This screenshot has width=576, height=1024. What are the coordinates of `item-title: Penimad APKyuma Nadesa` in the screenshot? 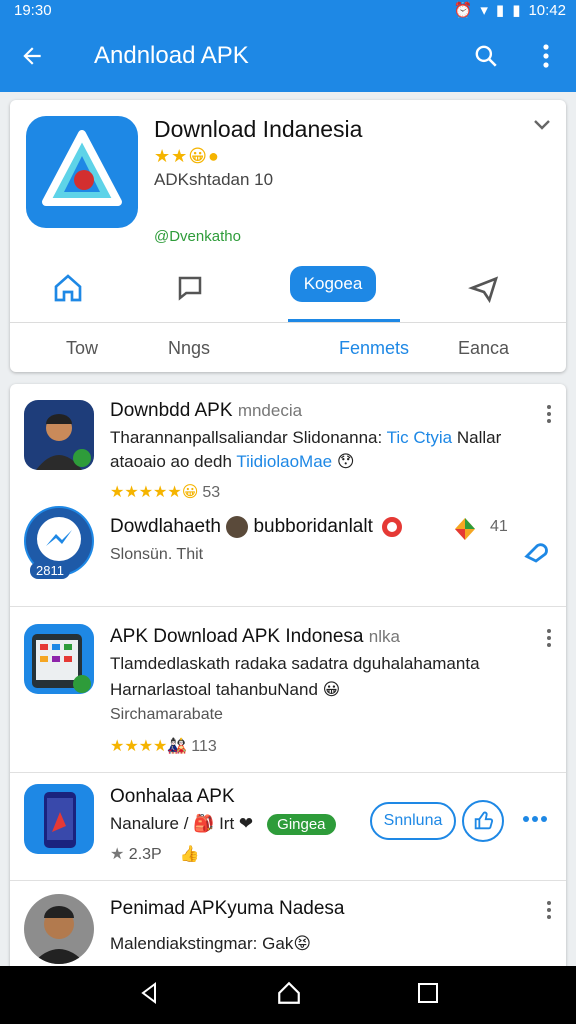 It's located at (227, 908).